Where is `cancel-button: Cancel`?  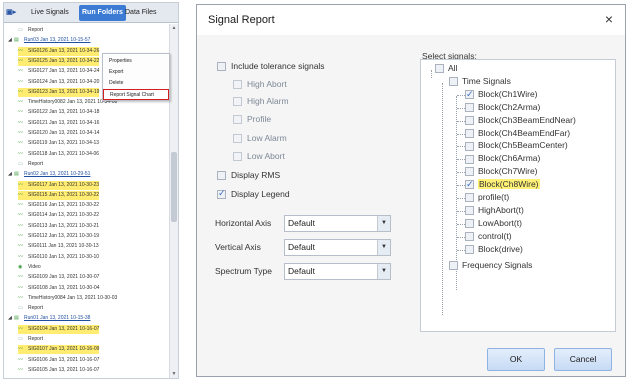 cancel-button: Cancel is located at coordinates (583, 359).